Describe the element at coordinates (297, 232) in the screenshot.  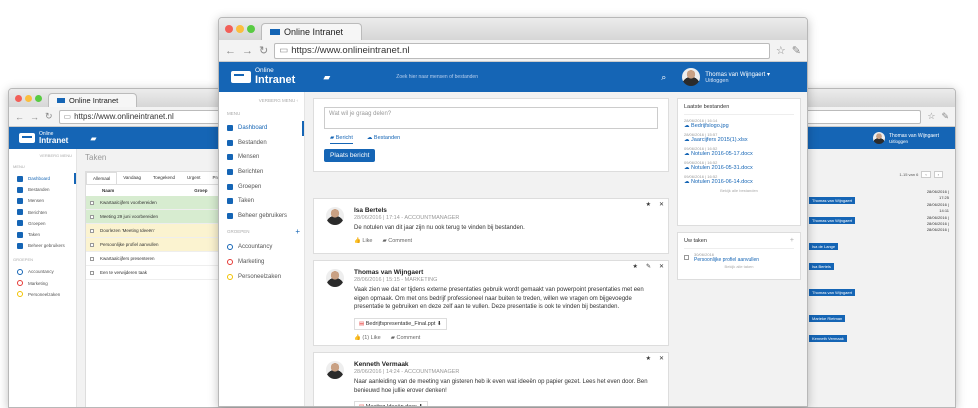
I see `add-group-icon: +` at that location.